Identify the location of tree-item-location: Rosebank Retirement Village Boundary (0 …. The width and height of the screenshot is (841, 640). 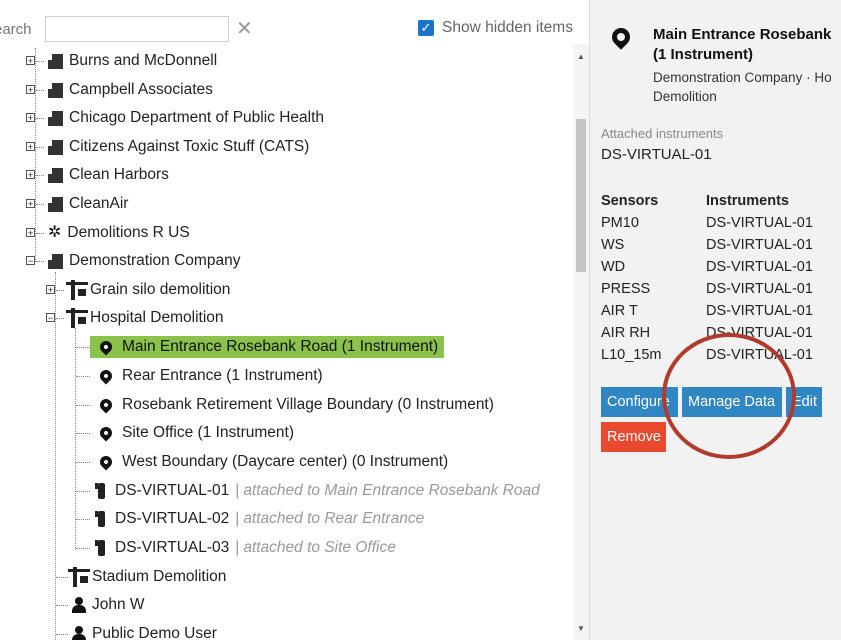
(285, 405).